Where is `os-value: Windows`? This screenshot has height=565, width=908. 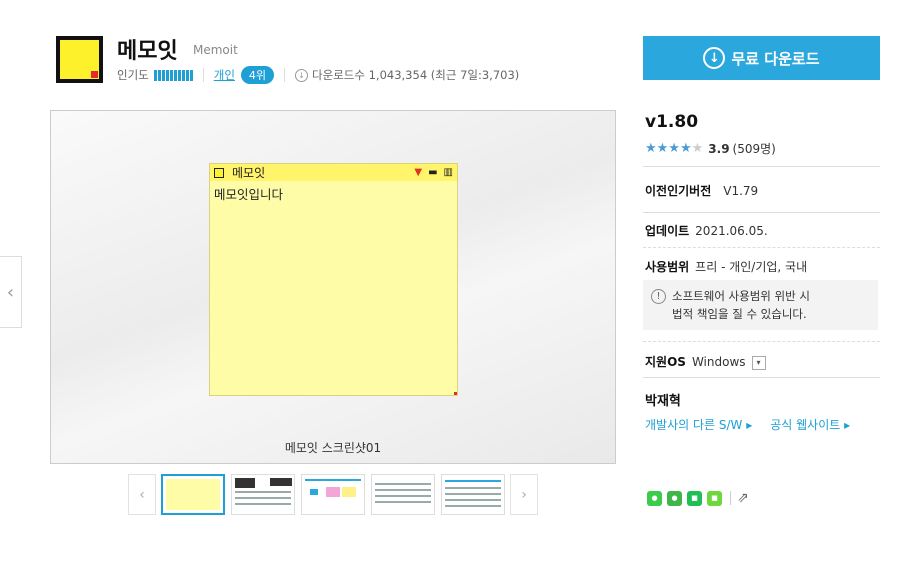
os-value: Windows is located at coordinates (718, 362).